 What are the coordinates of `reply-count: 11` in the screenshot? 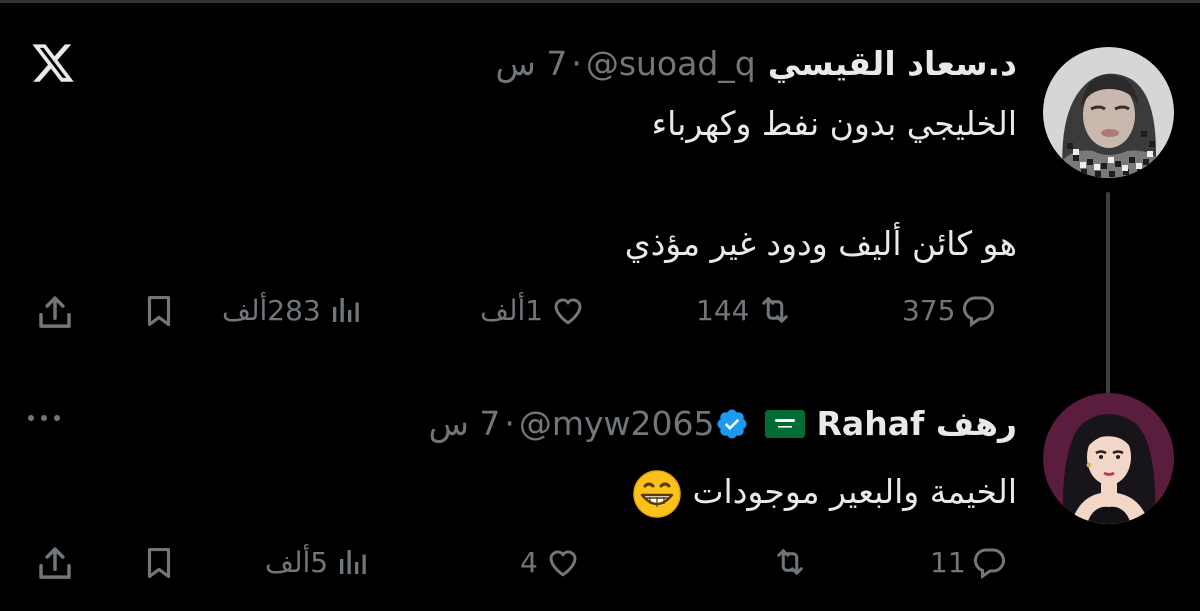 It's located at (948, 562).